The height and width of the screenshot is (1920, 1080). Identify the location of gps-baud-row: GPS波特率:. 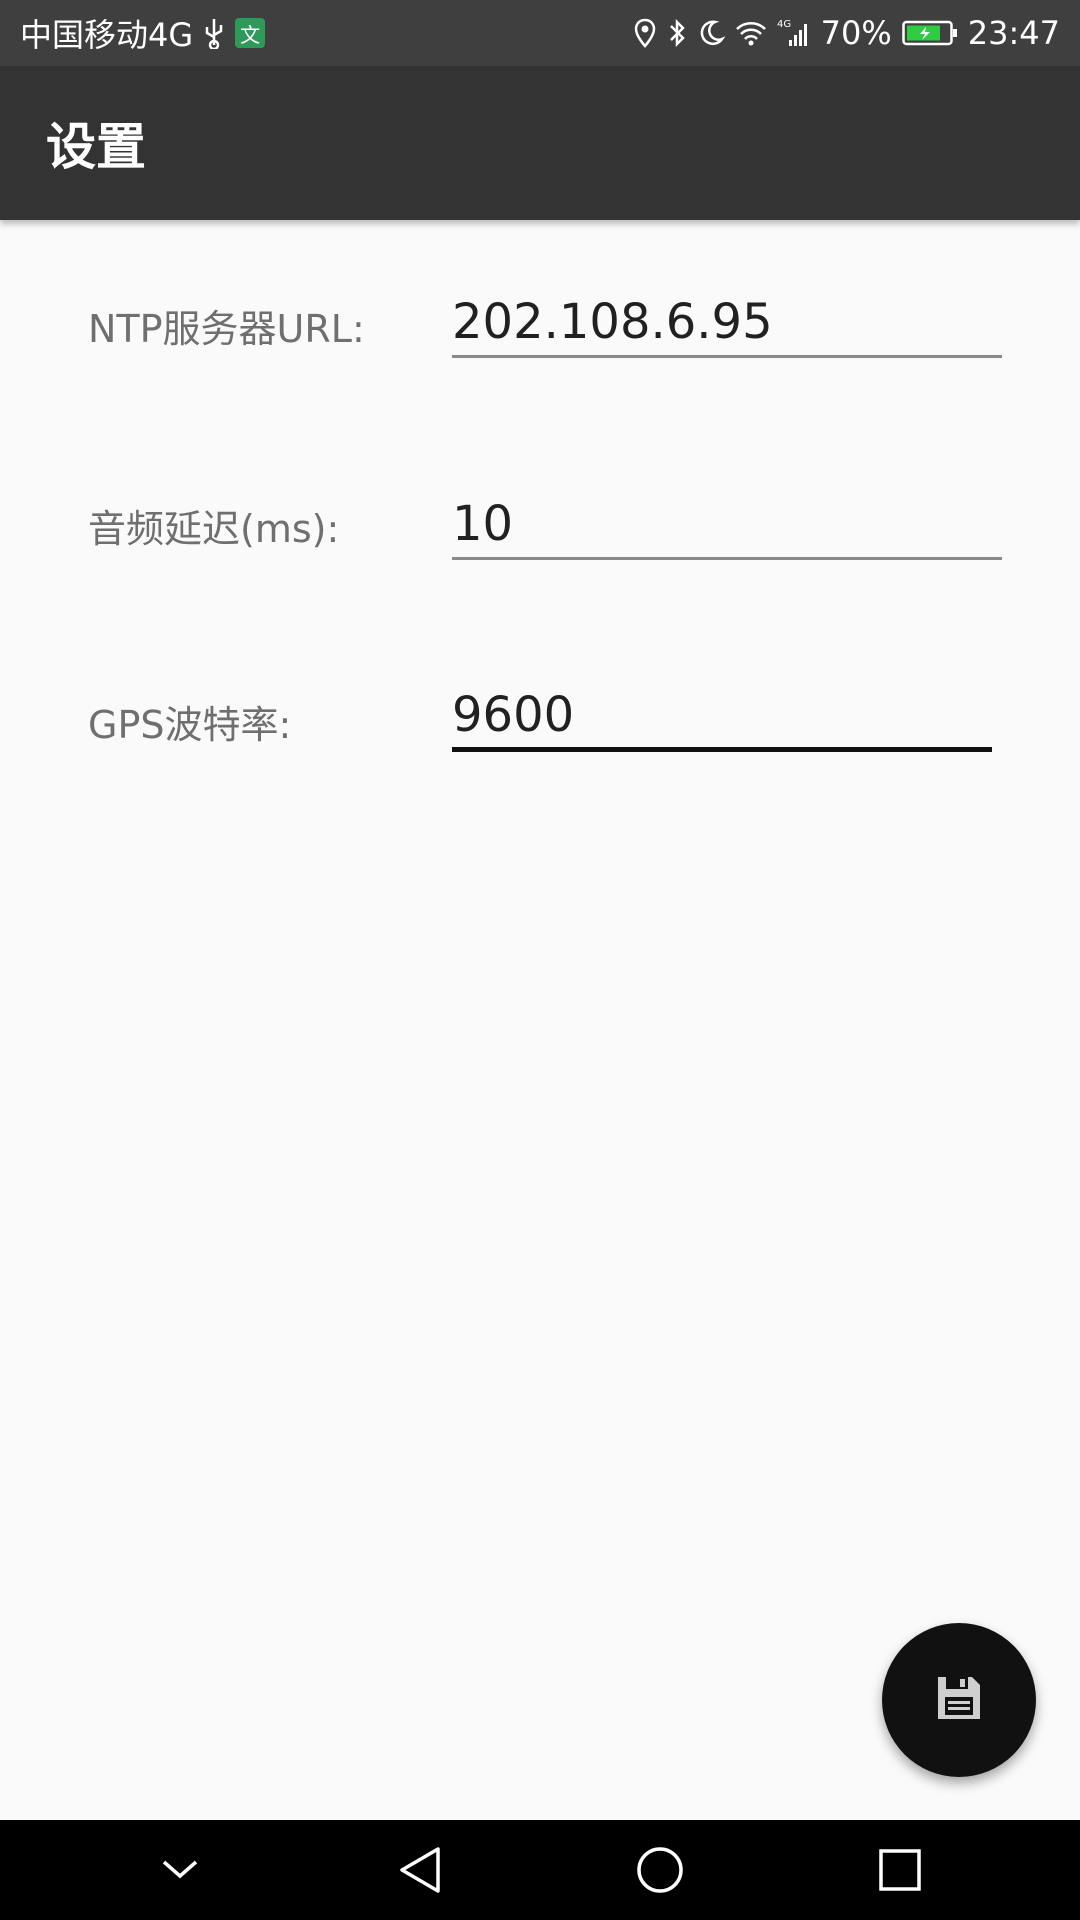
(540, 748).